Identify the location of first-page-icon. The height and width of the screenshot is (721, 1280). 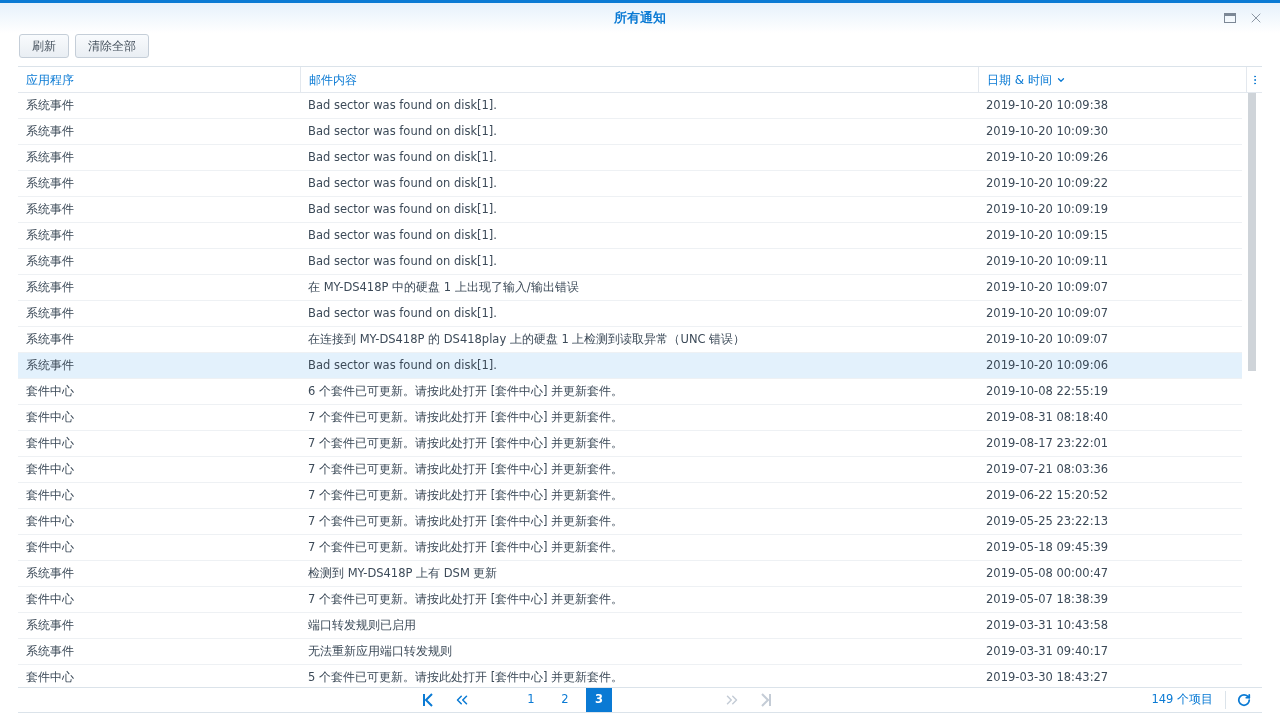
(428, 700).